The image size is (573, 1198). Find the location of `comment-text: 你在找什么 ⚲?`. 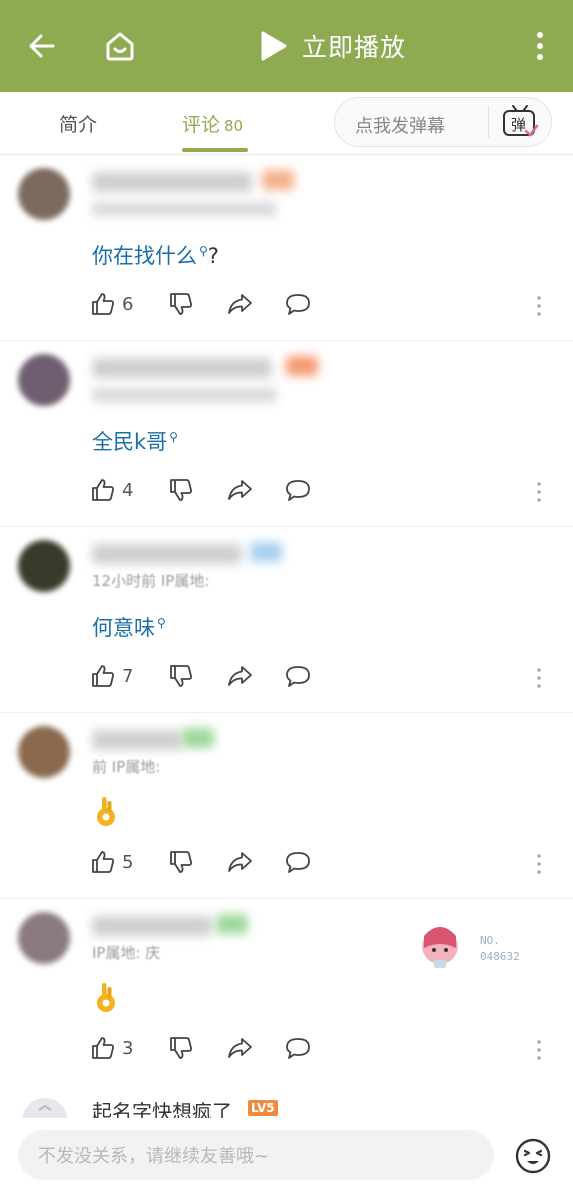

comment-text: 你在找什么 ⚲? is located at coordinates (155, 255).